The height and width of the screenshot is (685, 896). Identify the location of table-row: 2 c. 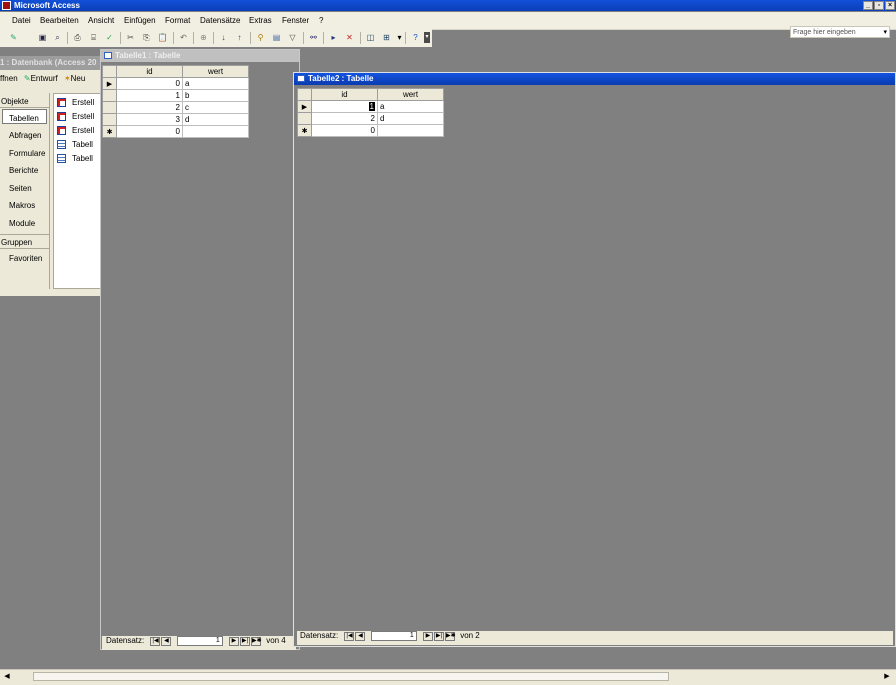
(175, 107).